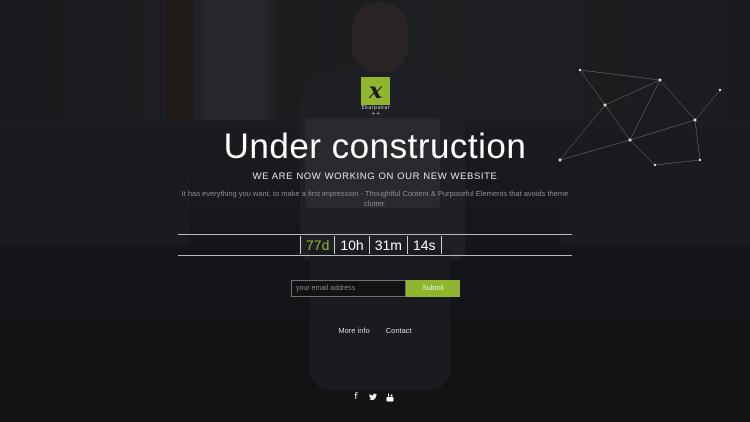  Describe the element at coordinates (424, 245) in the screenshot. I see `countdown-seconds: 14s` at that location.